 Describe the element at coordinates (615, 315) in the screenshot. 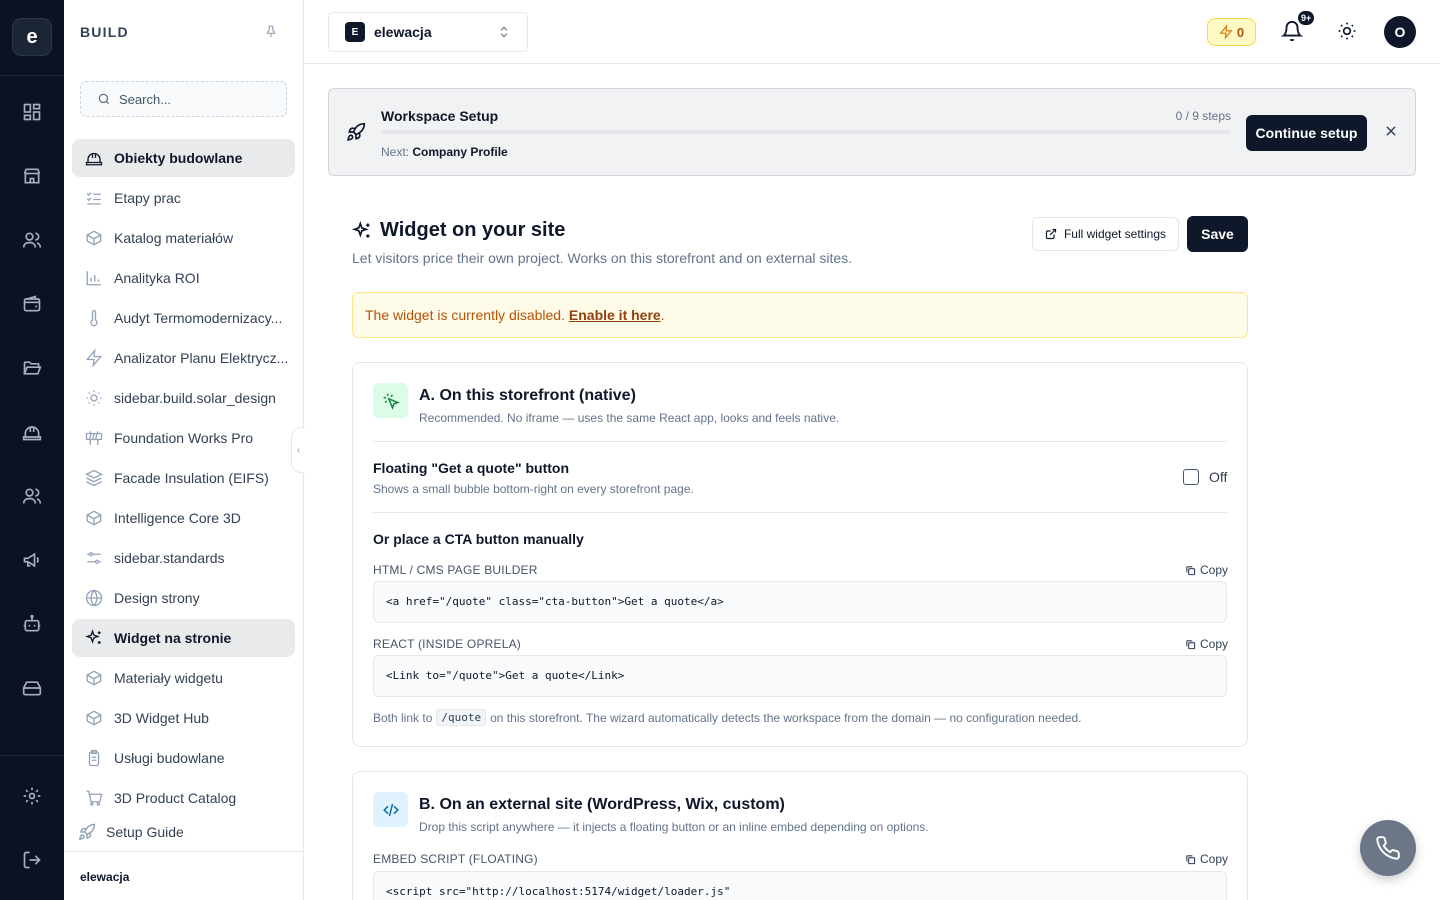

I see `enable-widget-link: Enable it here` at that location.